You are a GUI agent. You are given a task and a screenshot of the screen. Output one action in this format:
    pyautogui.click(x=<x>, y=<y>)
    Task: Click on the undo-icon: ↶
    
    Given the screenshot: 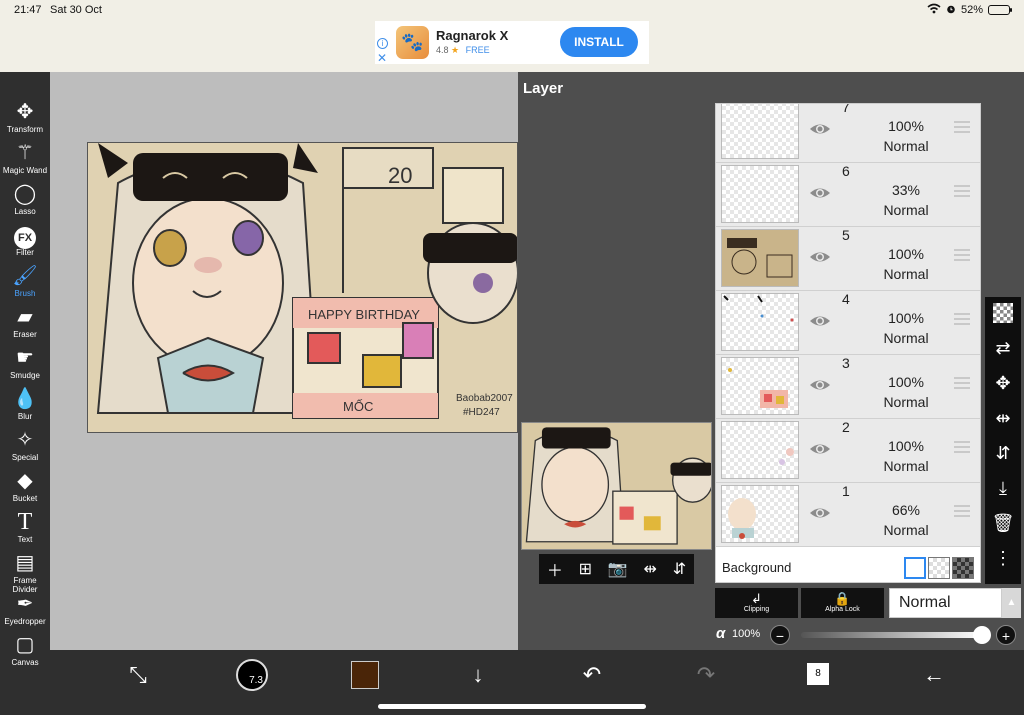 What is the action you would take?
    pyautogui.click(x=592, y=675)
    